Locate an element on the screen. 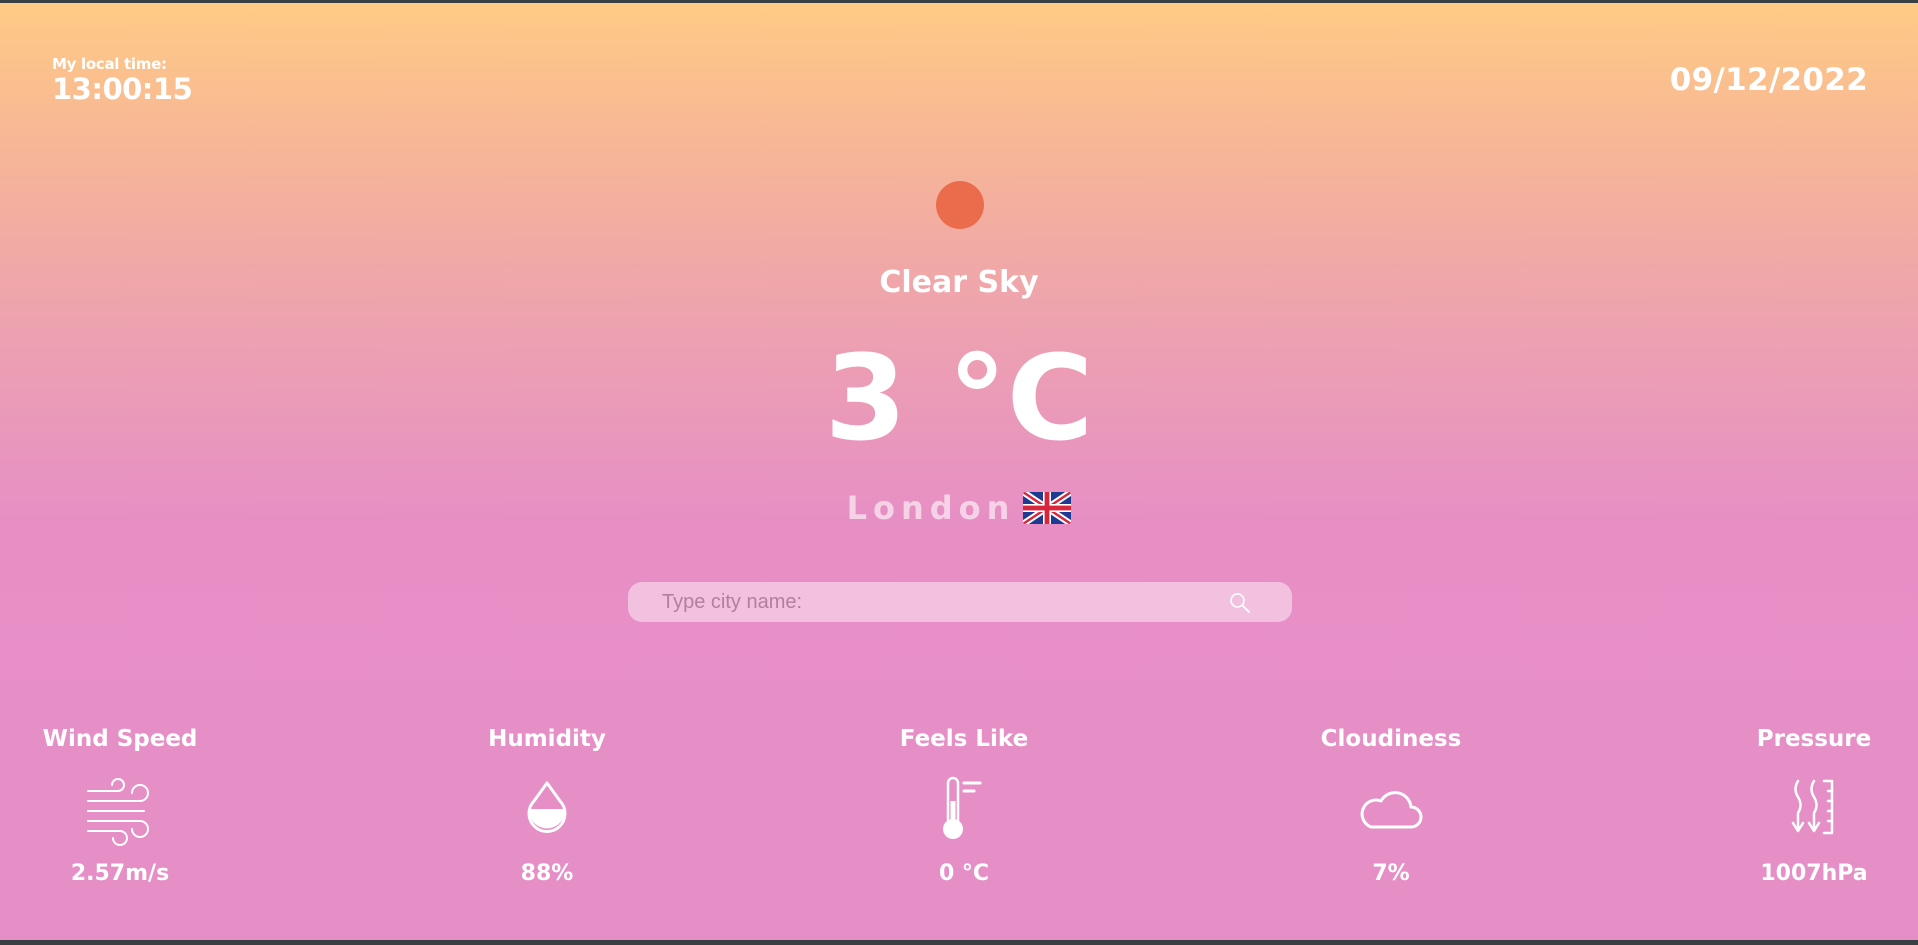 This screenshot has height=945, width=1918. stat-feels-like: Feels Like 0 °C is located at coordinates (964, 805).